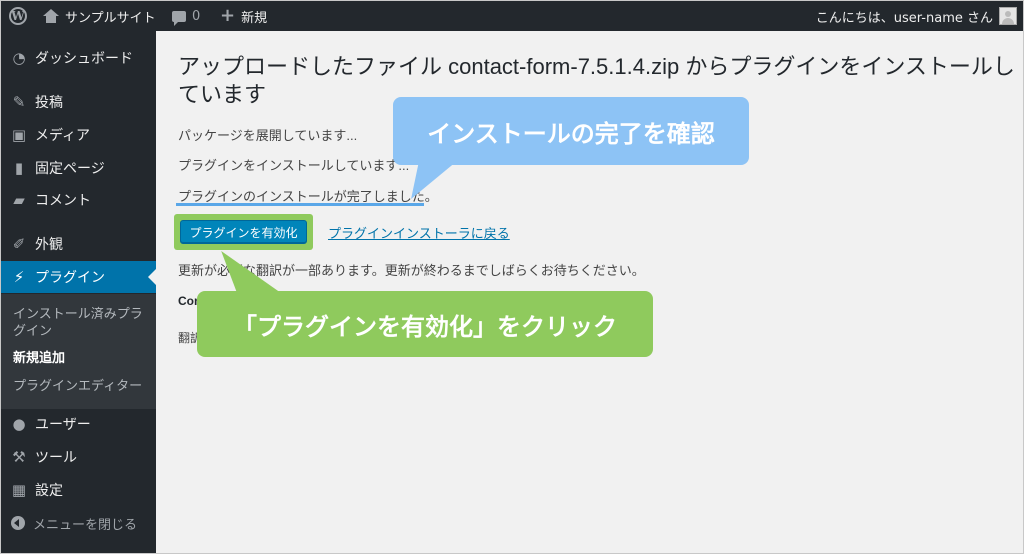 This screenshot has height=554, width=1024. Describe the element at coordinates (19, 135) in the screenshot. I see `media-icon: ▣` at that location.